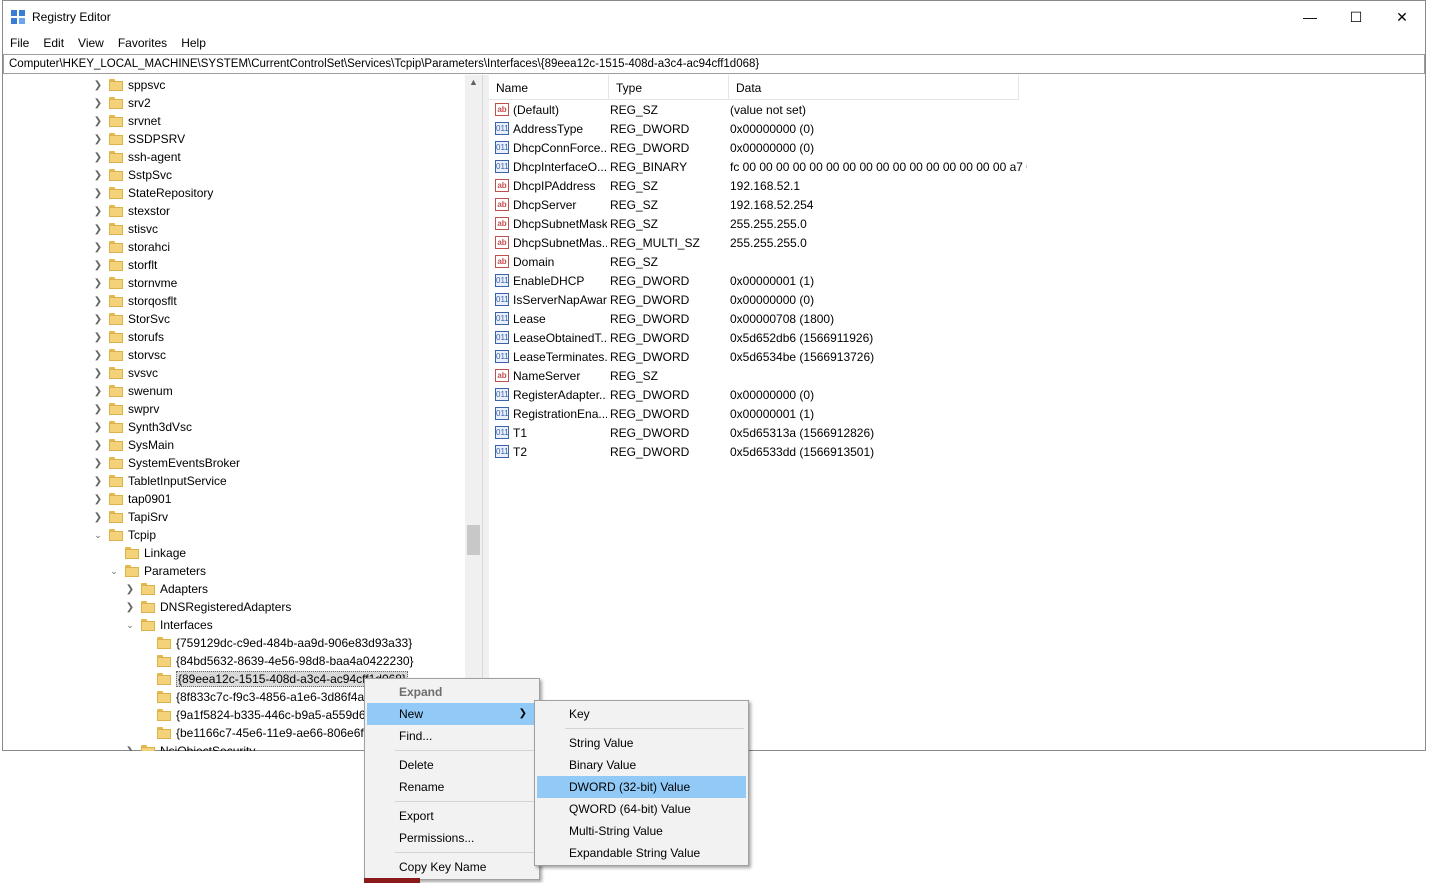 The height and width of the screenshot is (883, 1431). Describe the element at coordinates (641, 853) in the screenshot. I see `submenu-item-expandable-string-value: Expandable String Value` at that location.